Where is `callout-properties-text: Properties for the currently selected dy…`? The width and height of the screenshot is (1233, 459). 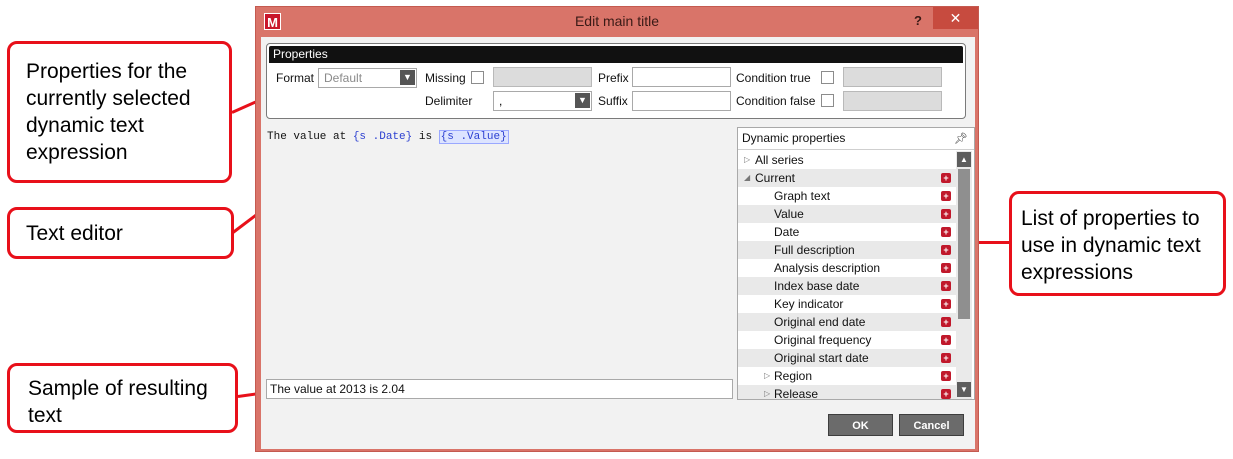 callout-properties-text: Properties for the currently selected dy… is located at coordinates (108, 112).